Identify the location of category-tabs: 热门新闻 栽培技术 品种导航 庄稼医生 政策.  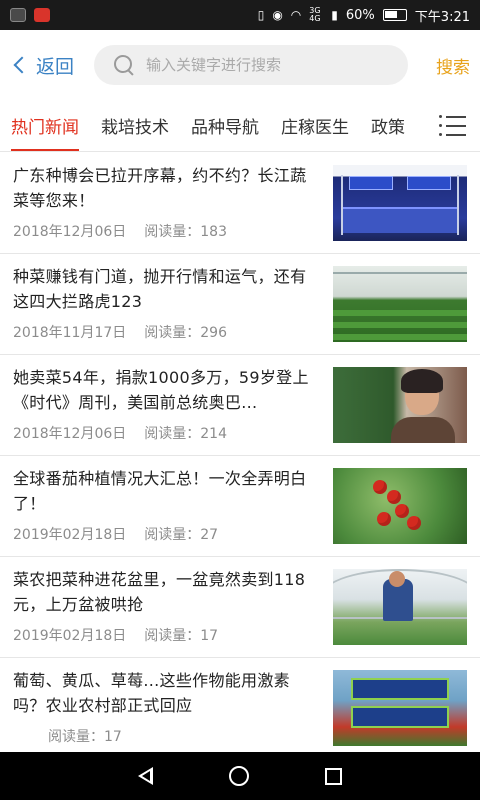
(240, 126).